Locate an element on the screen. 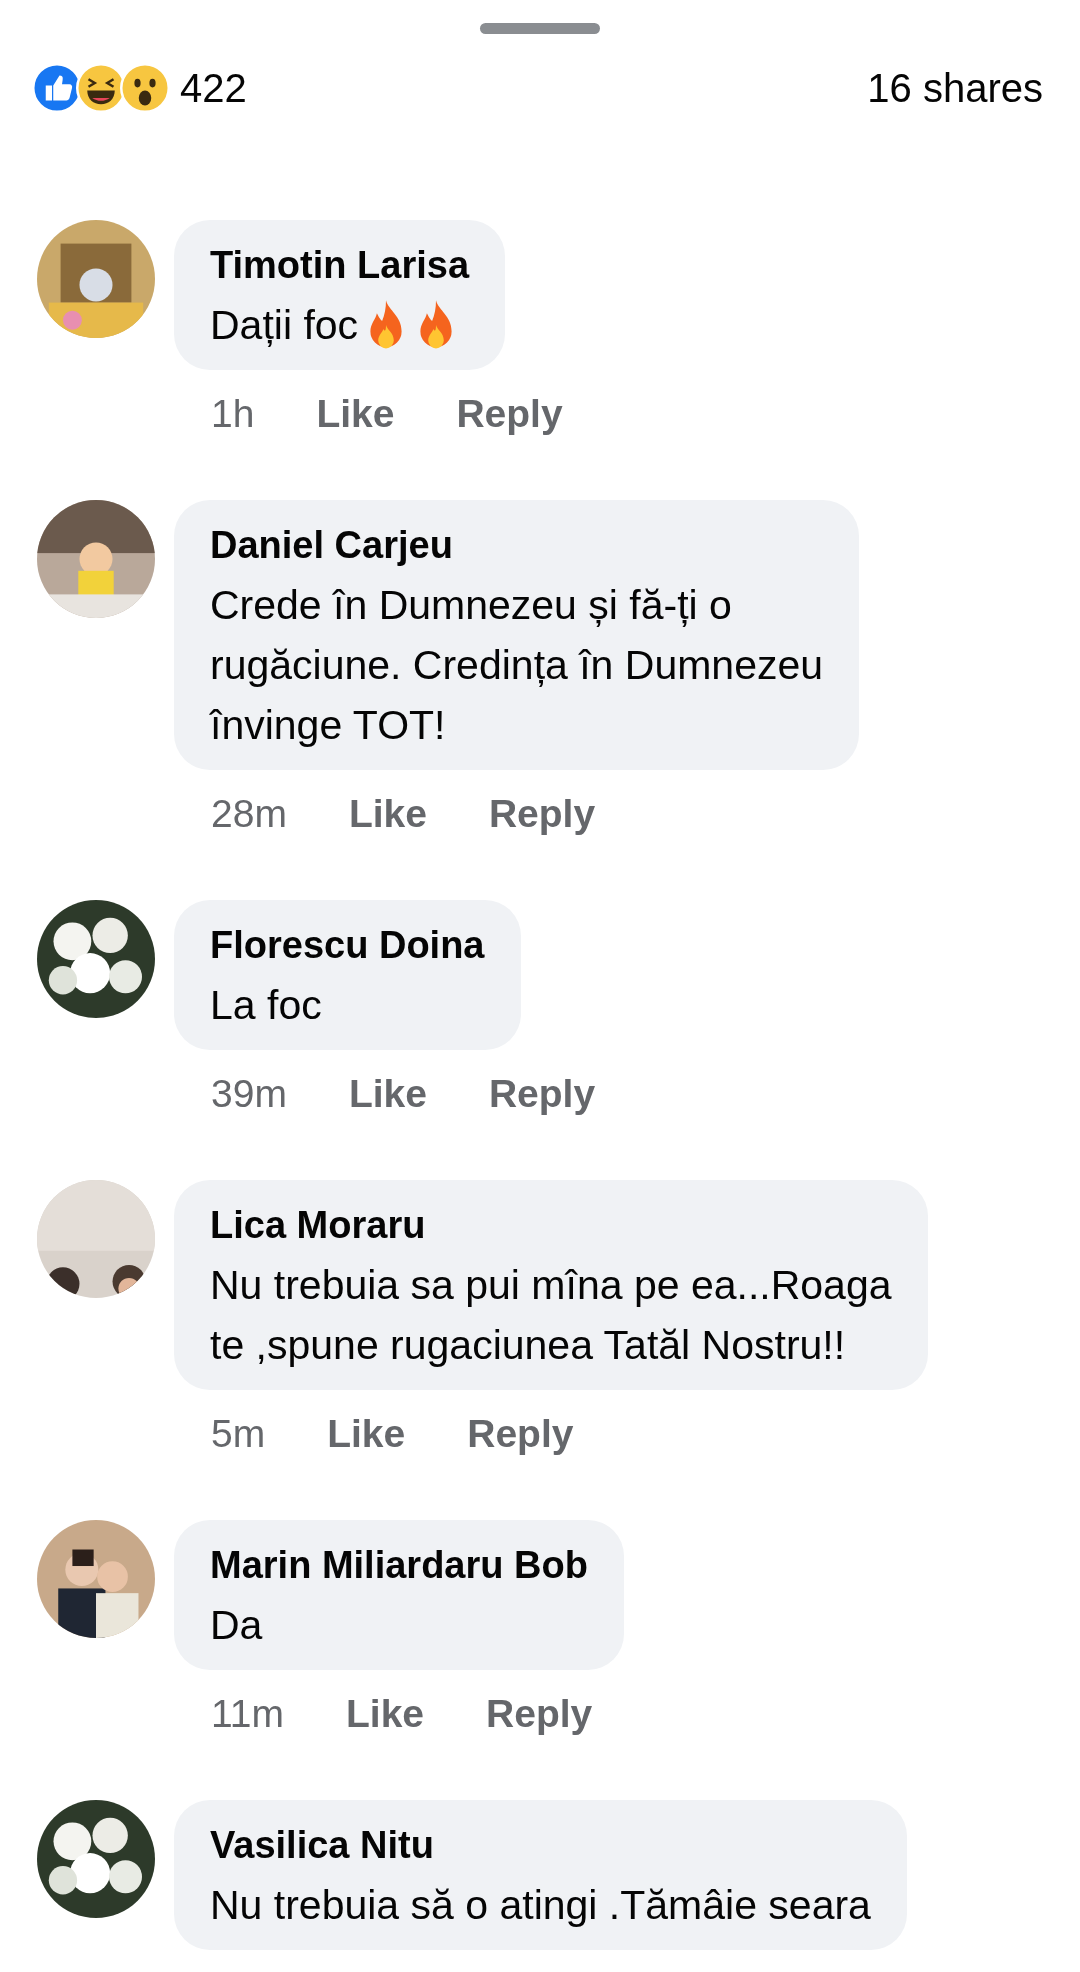 Image resolution: width=1080 pixels, height=1972 pixels. comment-time: 11m is located at coordinates (247, 1714).